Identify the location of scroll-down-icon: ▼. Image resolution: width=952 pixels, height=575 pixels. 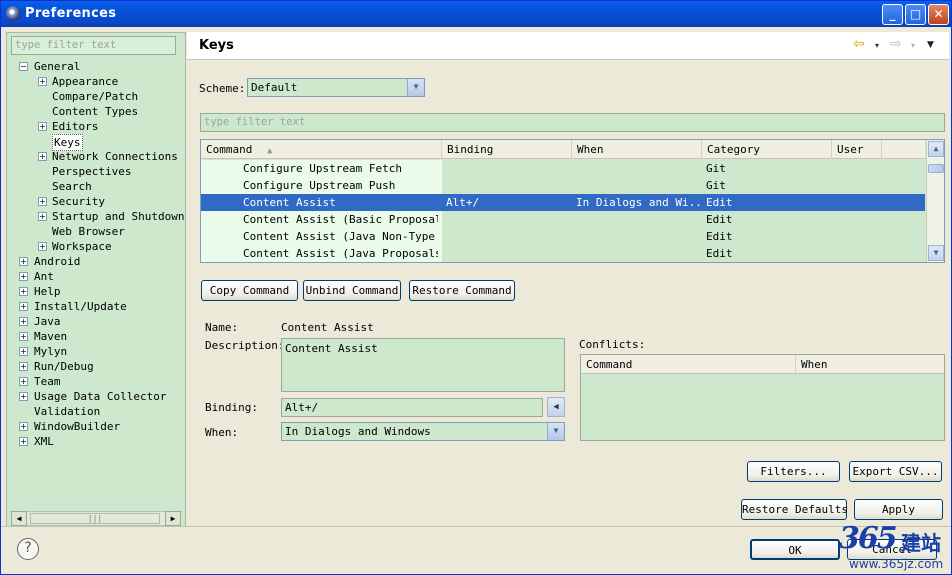
(936, 253).